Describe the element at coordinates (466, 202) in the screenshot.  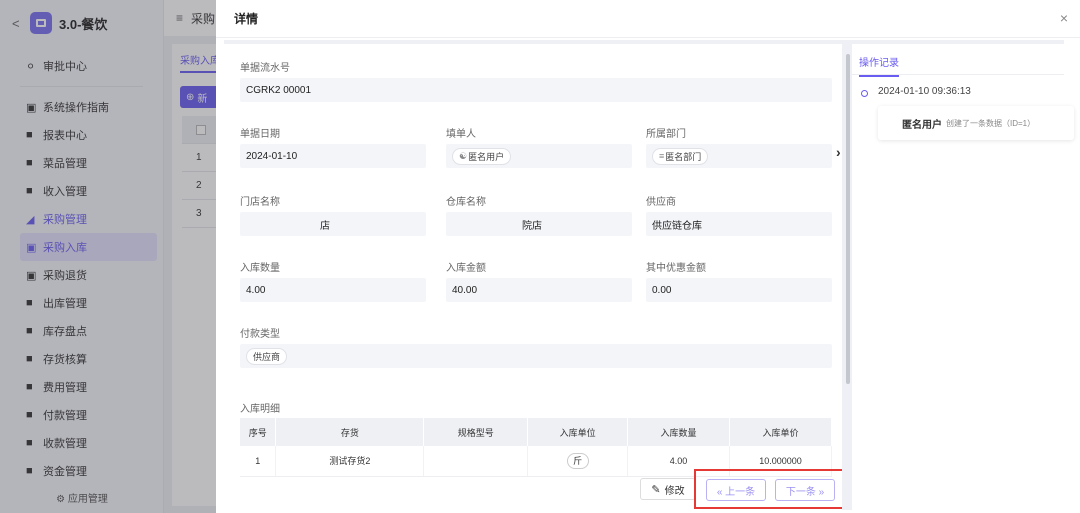
I see `field-label: 仓库名称` at that location.